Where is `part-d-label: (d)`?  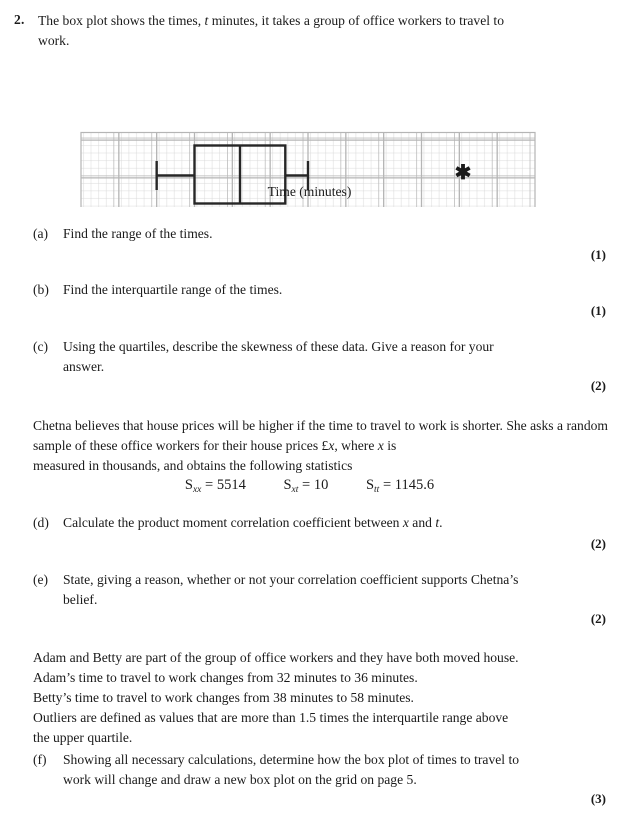
part-d-label: (d) is located at coordinates (41, 522).